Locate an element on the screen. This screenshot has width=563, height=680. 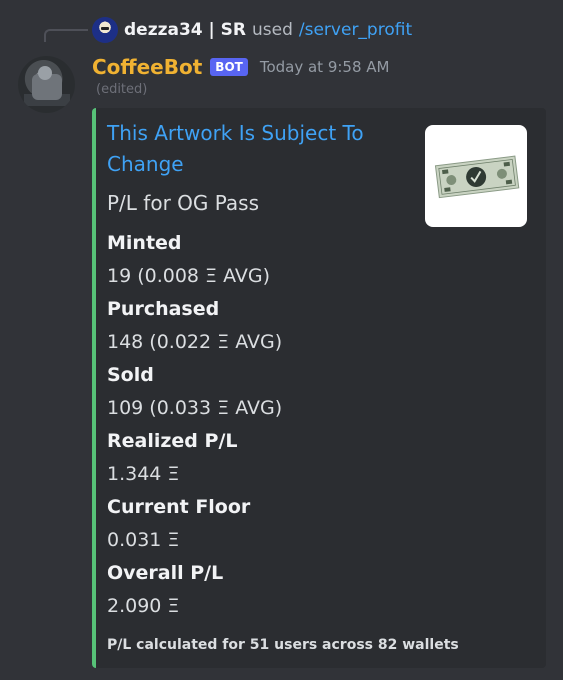
field-name-minted: Minted is located at coordinates (144, 243).